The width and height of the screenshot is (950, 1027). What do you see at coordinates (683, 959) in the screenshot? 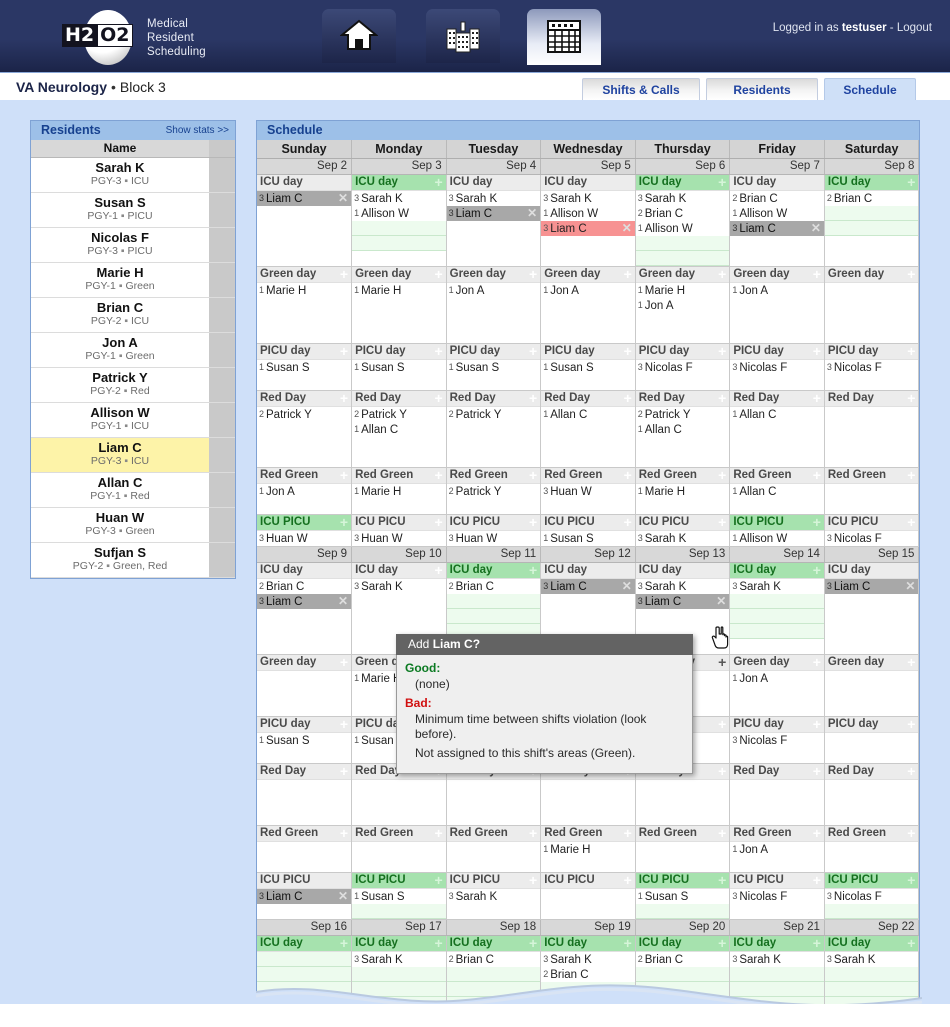
I see `assignment: 2 Brian C` at bounding box center [683, 959].